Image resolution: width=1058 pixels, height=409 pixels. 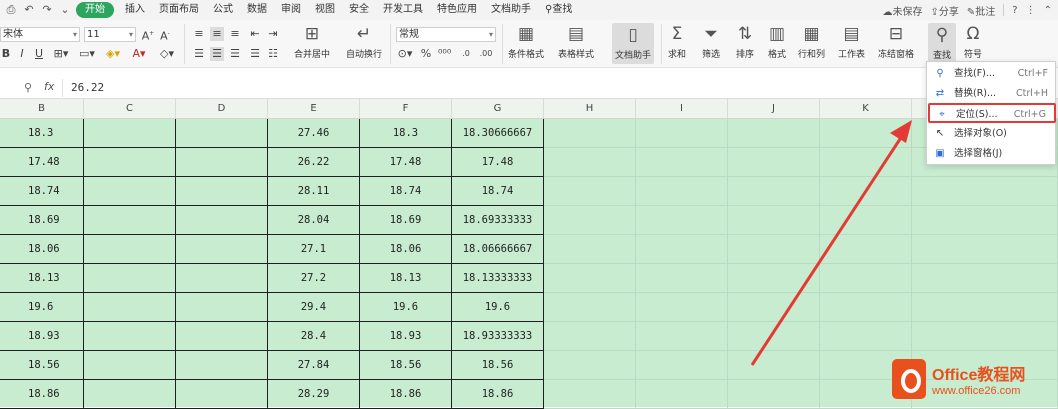 I want to click on watermark-brand: Office教程网, so click(x=979, y=375).